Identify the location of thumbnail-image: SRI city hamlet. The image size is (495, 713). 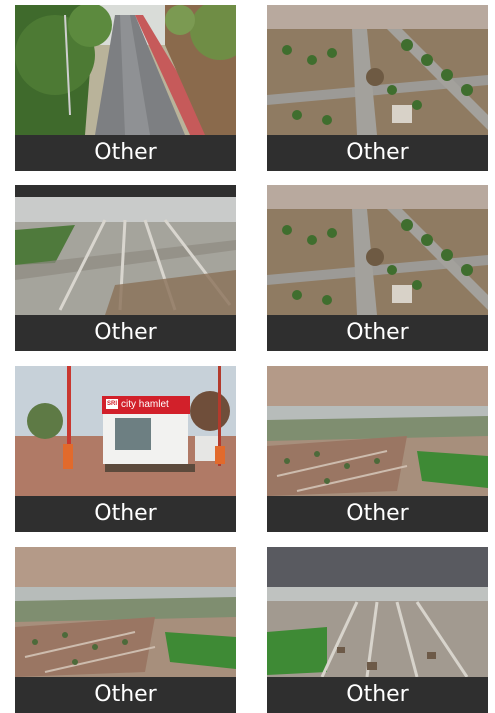
(125, 431).